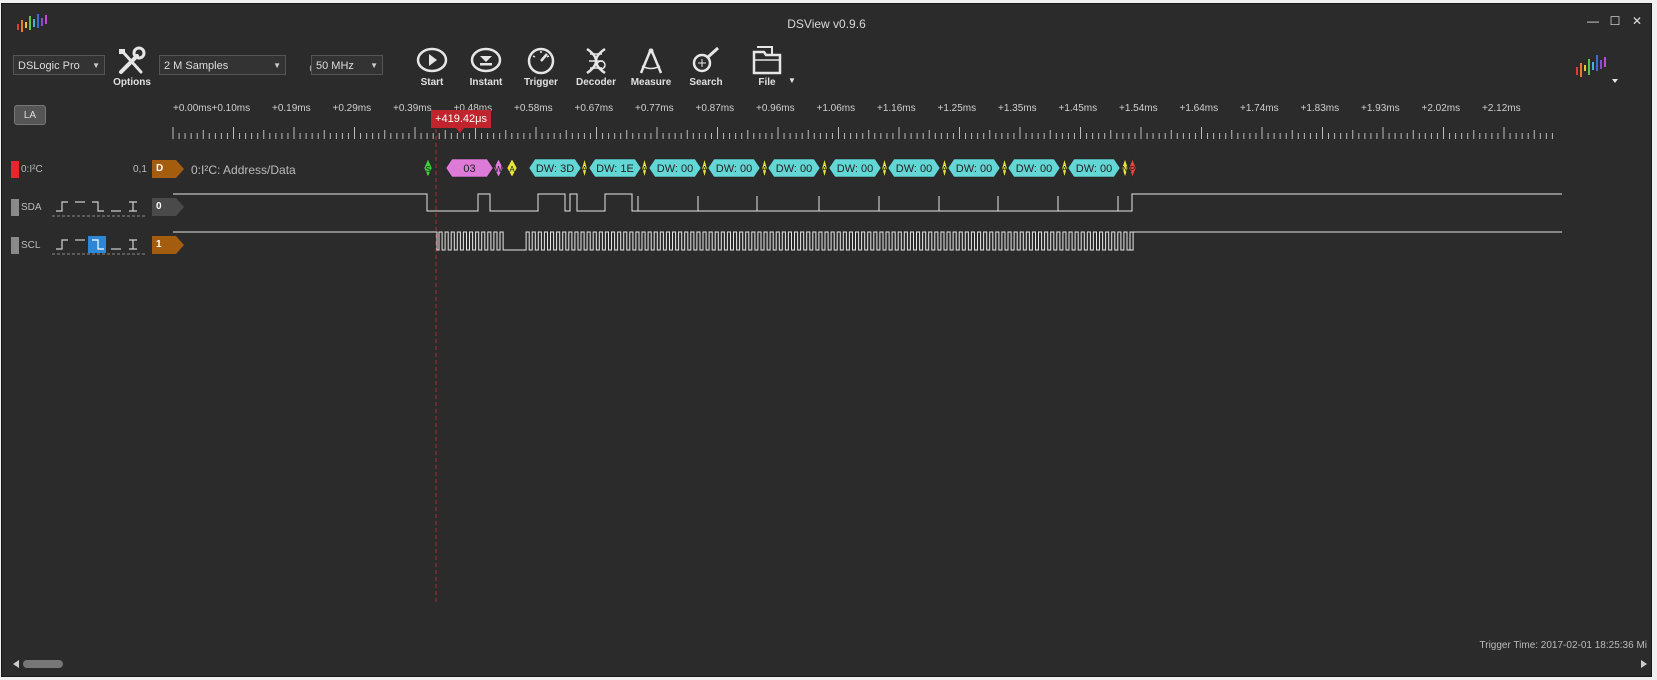  What do you see at coordinates (499, 169) in the screenshot?
I see `decode-segment-label: W` at bounding box center [499, 169].